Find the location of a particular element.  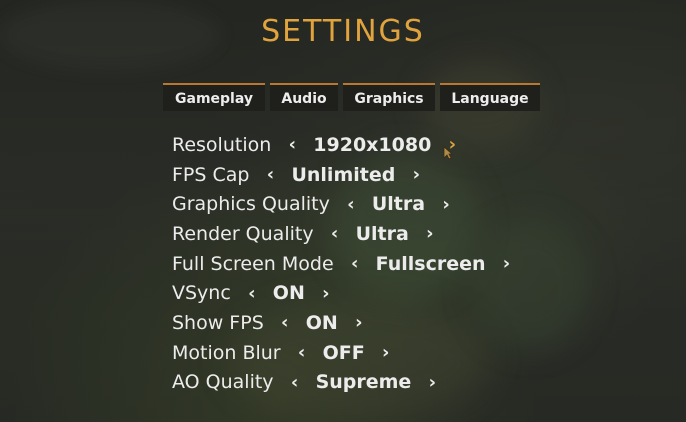

setting-row-fps-cap: FPS Cap ‹ Unlimited › is located at coordinates (343, 175).